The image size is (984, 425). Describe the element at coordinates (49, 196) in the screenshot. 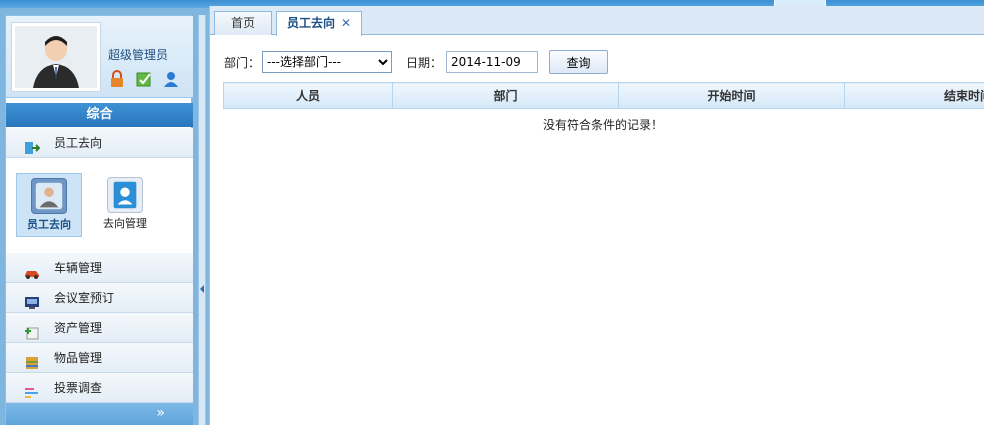

I see `staff-avatar-icon` at that location.